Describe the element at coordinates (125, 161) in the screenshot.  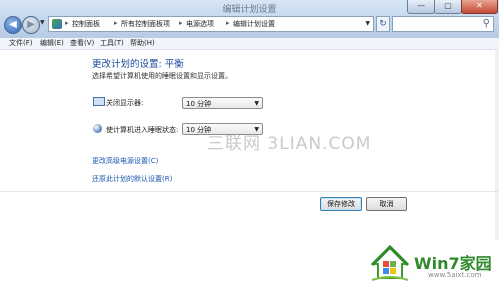
I see `advanced-settings-link: 更改高级电源设置(C)` at that location.